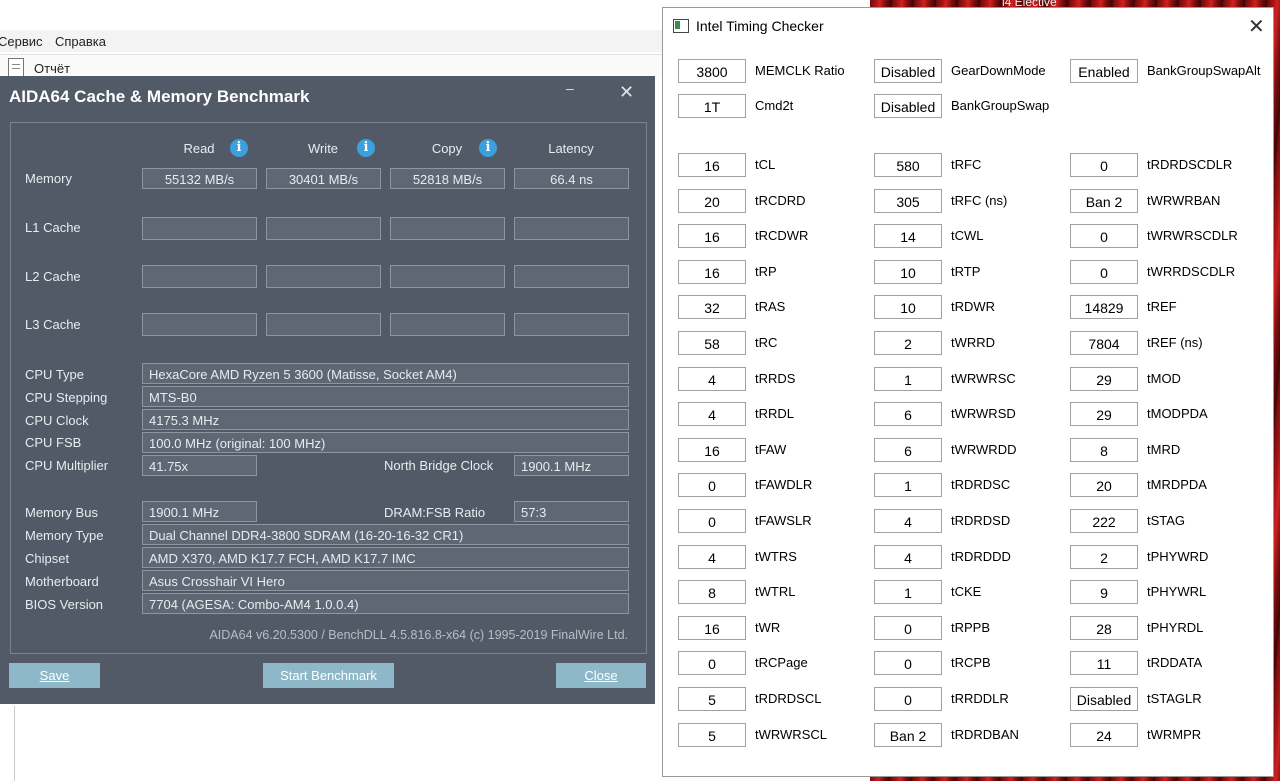 The image size is (1280, 781). I want to click on l1-latency-value, so click(571, 228).